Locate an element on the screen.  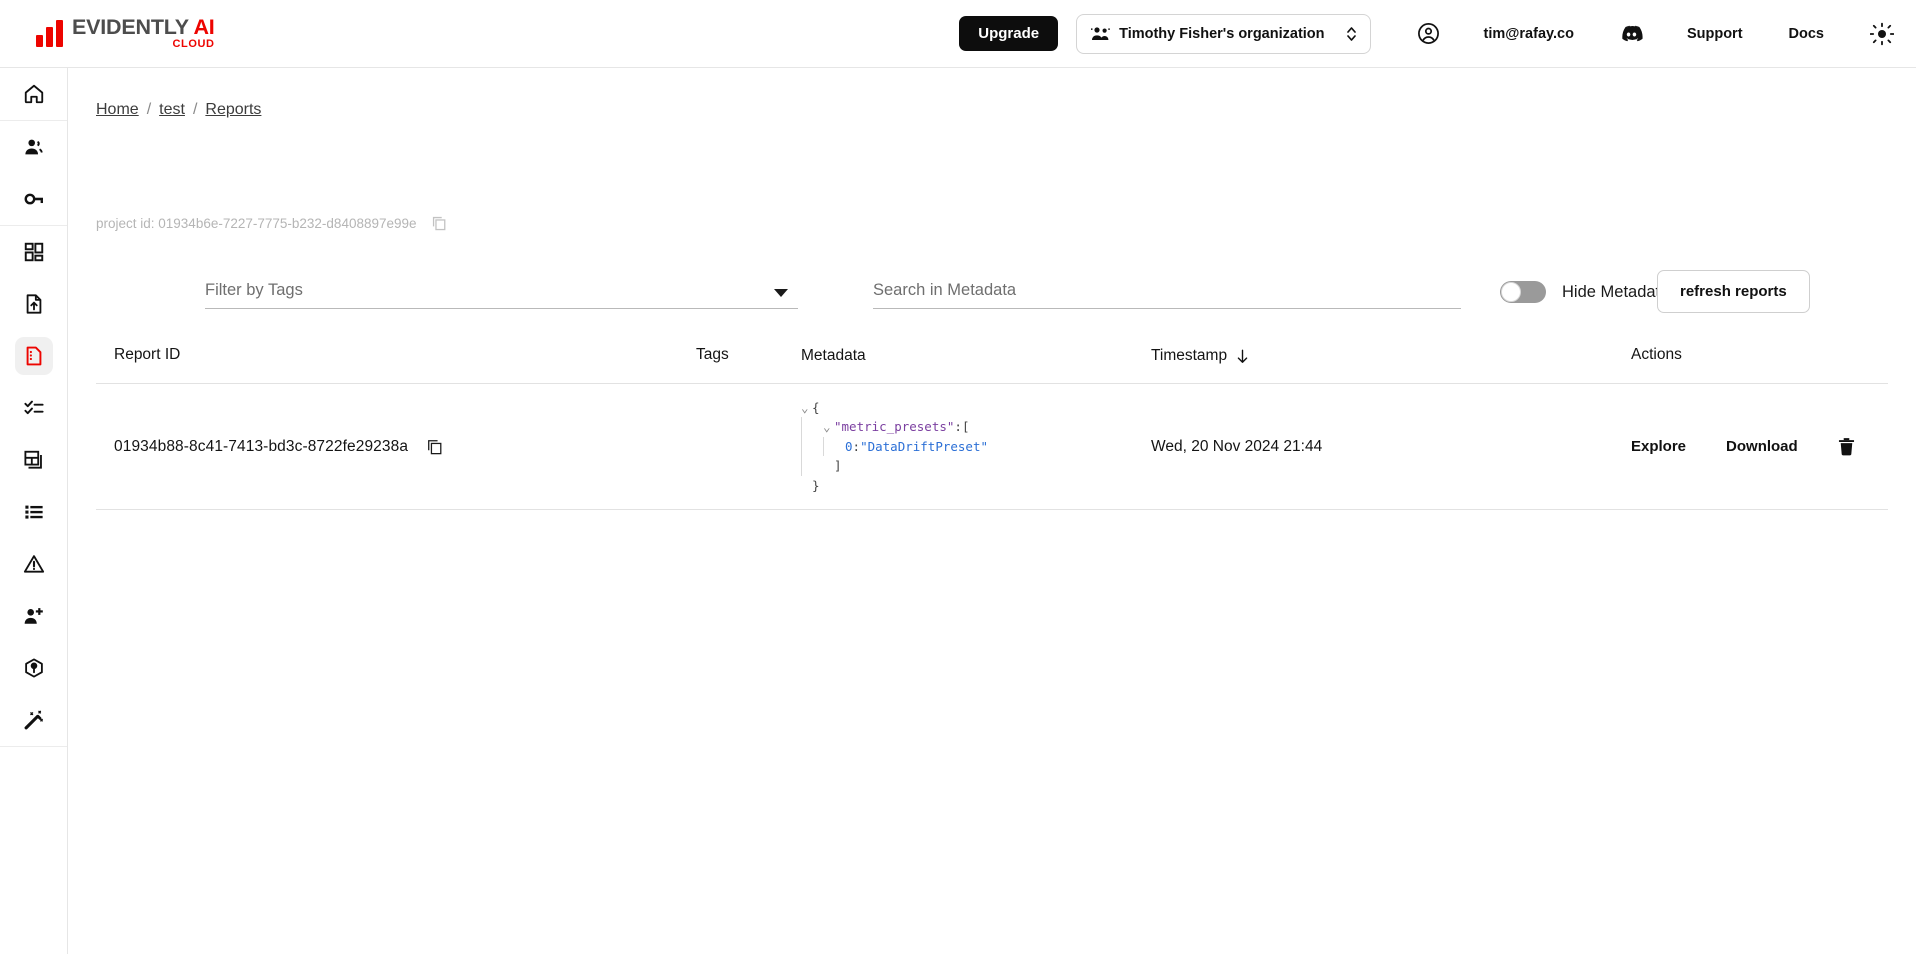
sidebar-item-dashboards is located at coordinates (34, 252).